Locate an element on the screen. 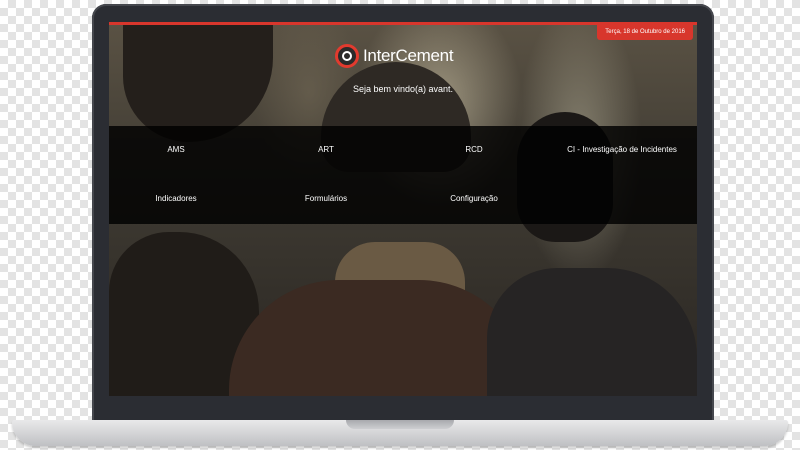 This screenshot has width=800, height=450. background-photo-worker-center-body is located at coordinates (379, 338).